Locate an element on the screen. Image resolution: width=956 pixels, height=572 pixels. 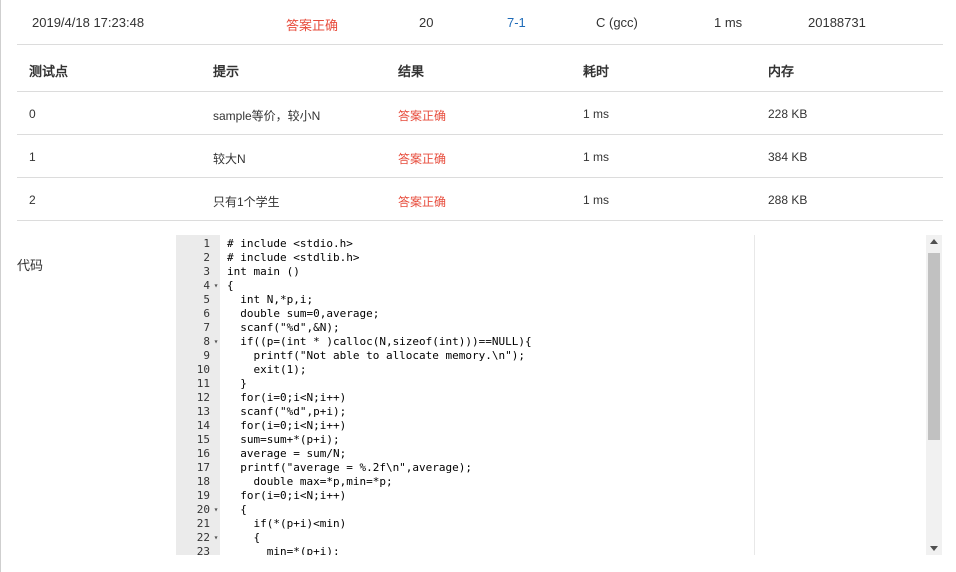
code-text: scanf("%d",&N); is located at coordinates (283, 327).